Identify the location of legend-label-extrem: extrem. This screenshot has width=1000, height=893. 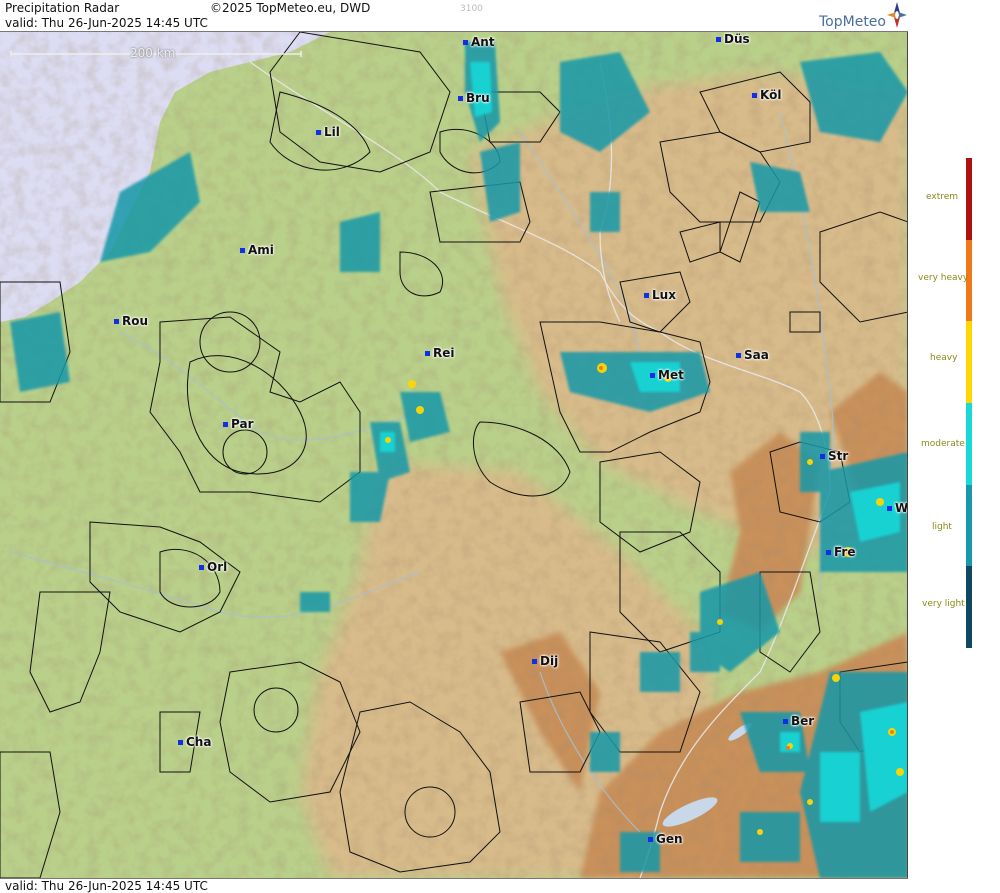
(942, 197).